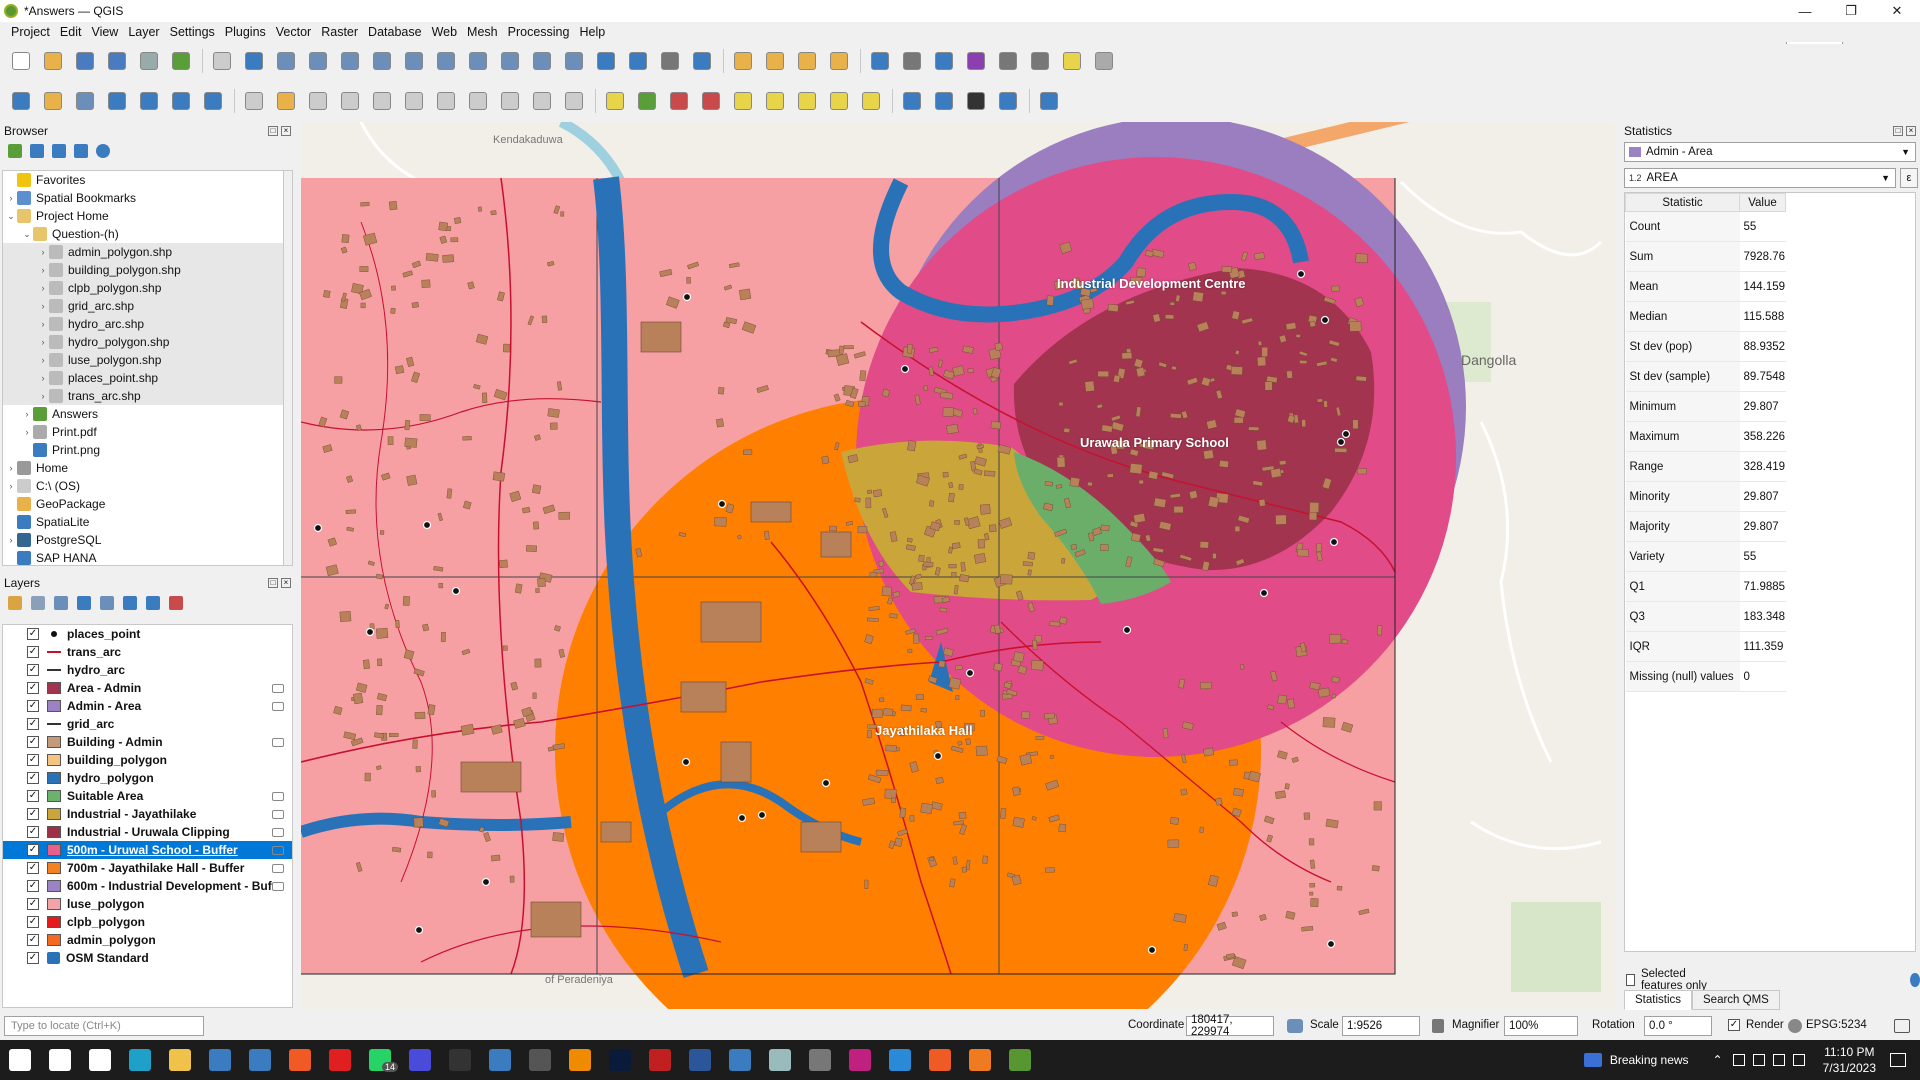  Describe the element at coordinates (273, 583) in the screenshot. I see `undock-icon: □` at that location.